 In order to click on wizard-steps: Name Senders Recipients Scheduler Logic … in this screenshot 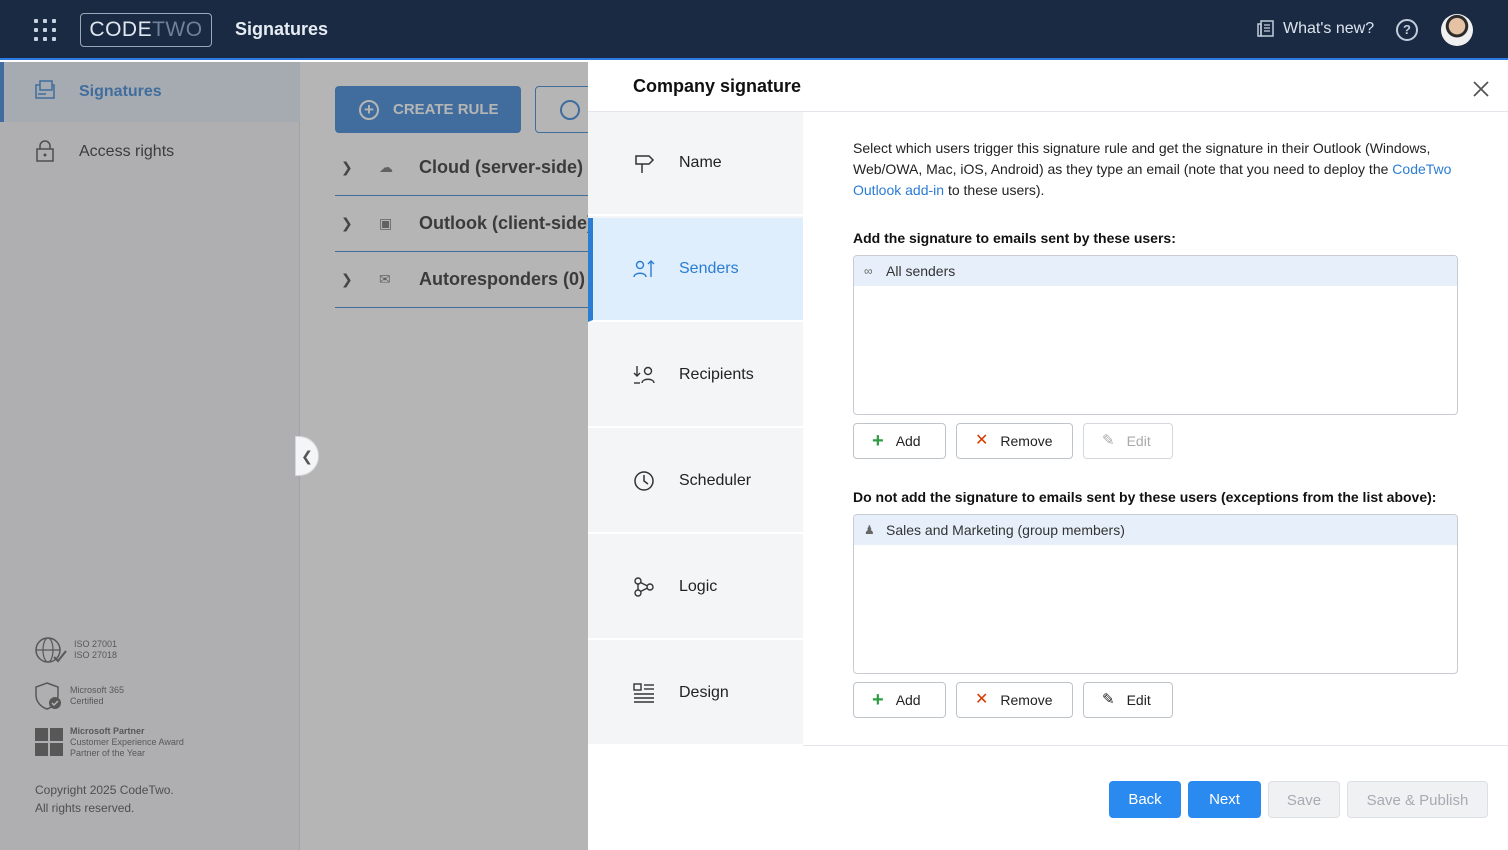, I will do `click(695, 429)`.